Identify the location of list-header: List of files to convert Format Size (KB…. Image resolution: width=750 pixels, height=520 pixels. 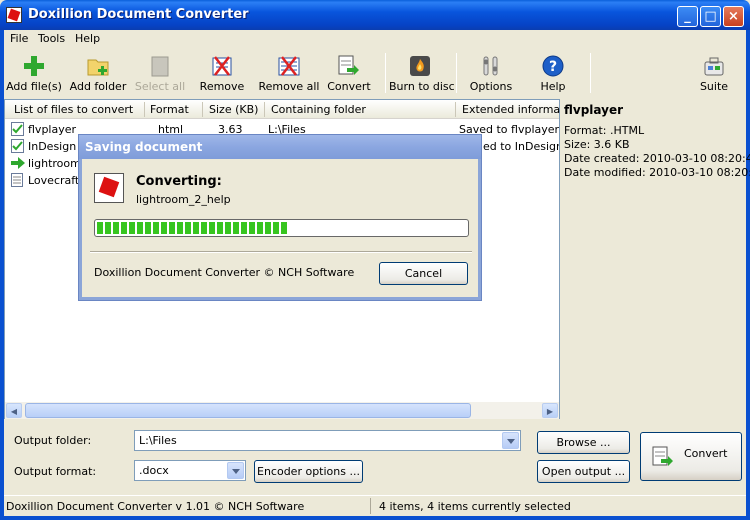
(289, 109).